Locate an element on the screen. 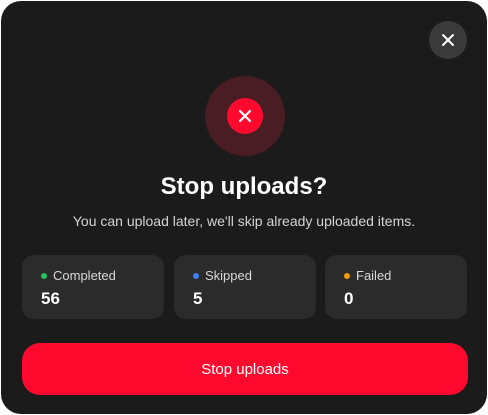  stat-label-row: Failed is located at coordinates (367, 276).